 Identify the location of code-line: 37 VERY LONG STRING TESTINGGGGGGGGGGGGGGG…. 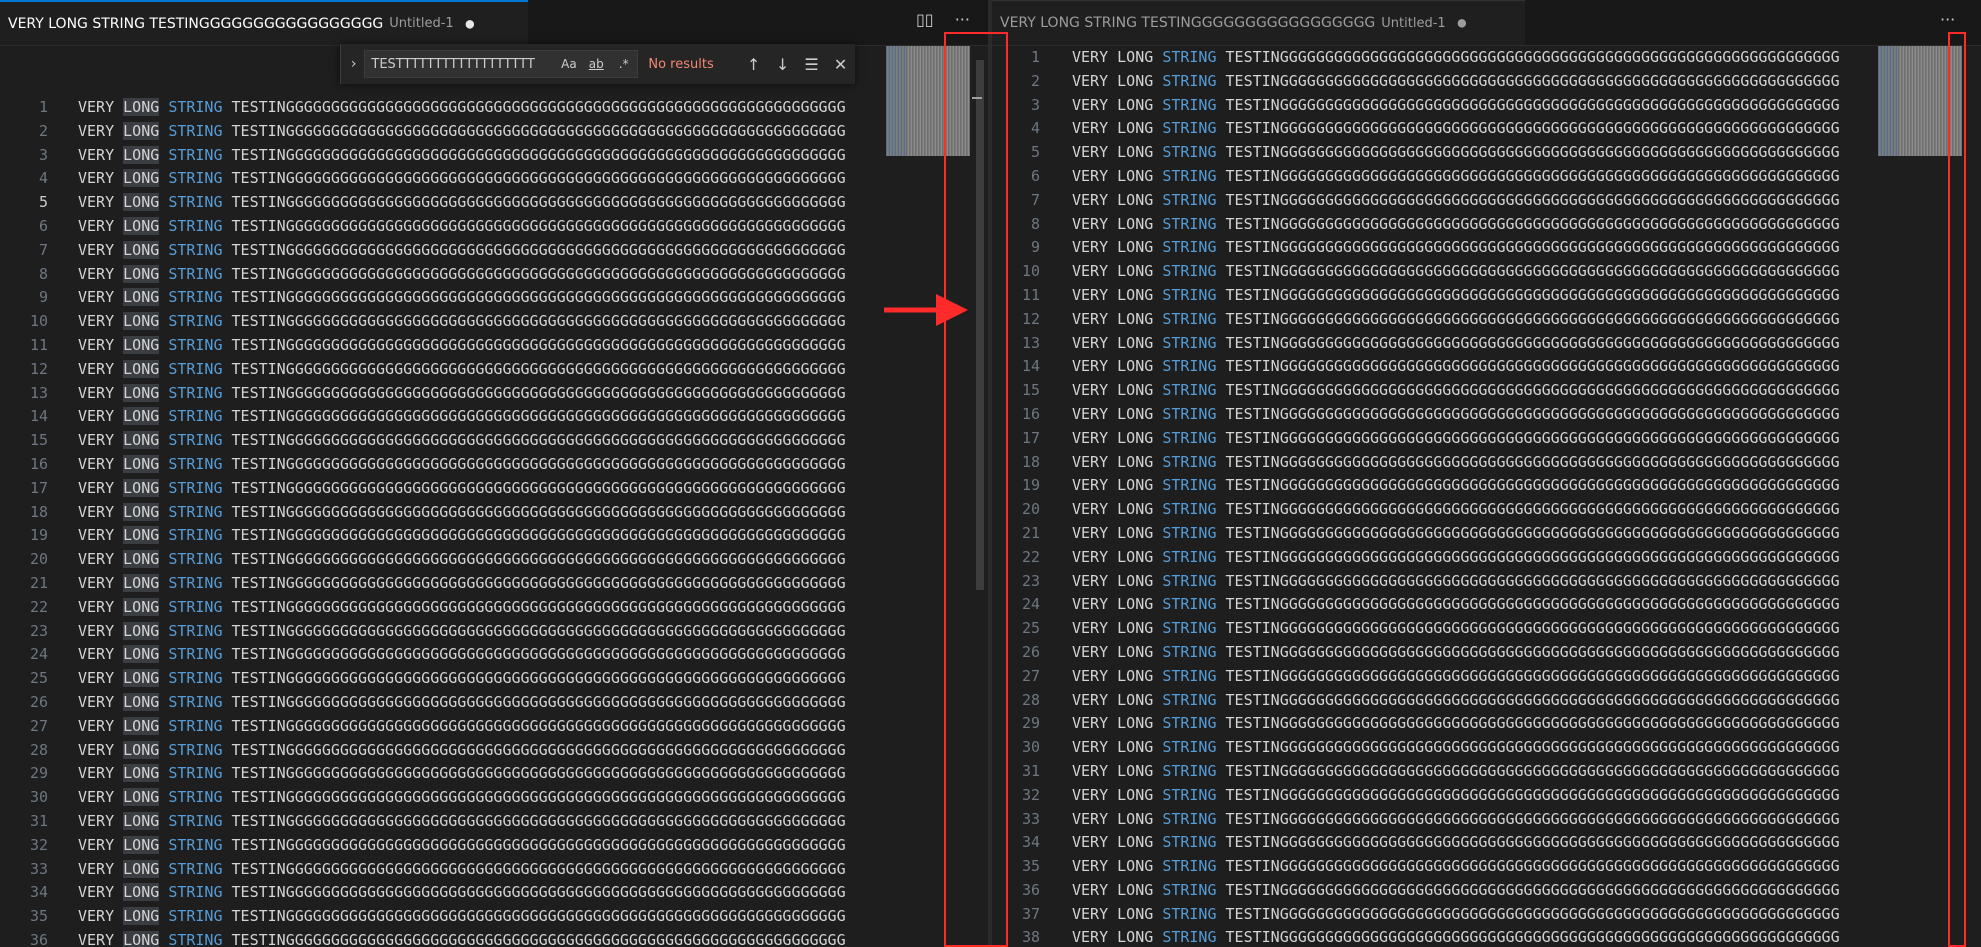
(1486, 915).